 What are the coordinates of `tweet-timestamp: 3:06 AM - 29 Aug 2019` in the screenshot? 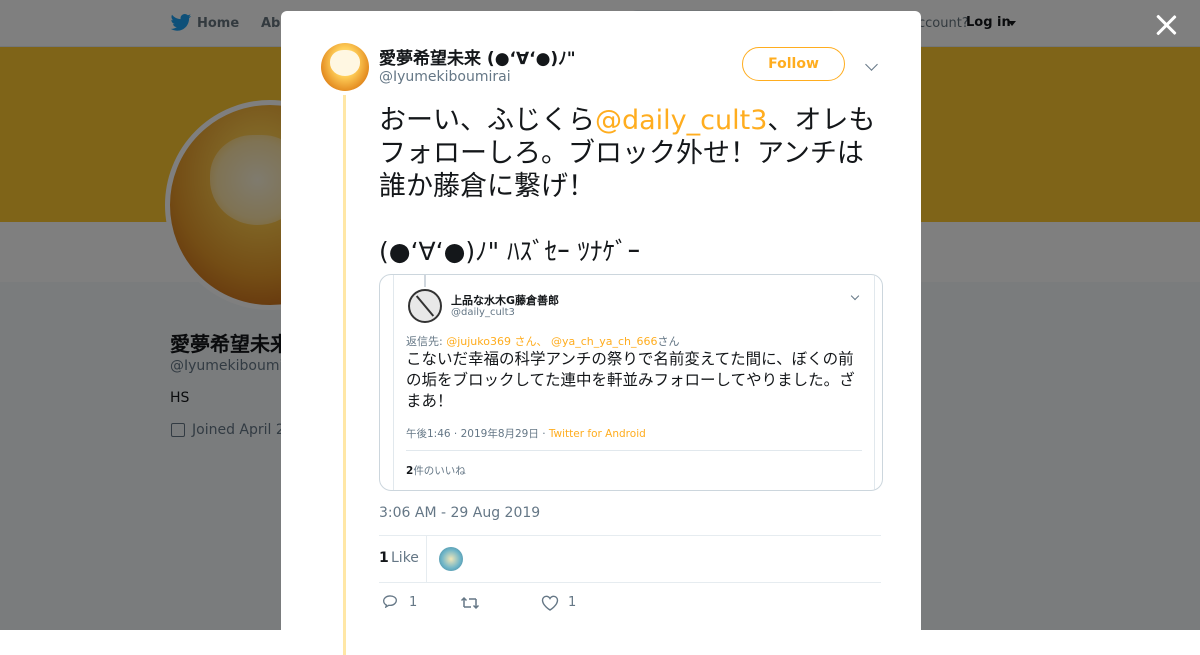 It's located at (459, 513).